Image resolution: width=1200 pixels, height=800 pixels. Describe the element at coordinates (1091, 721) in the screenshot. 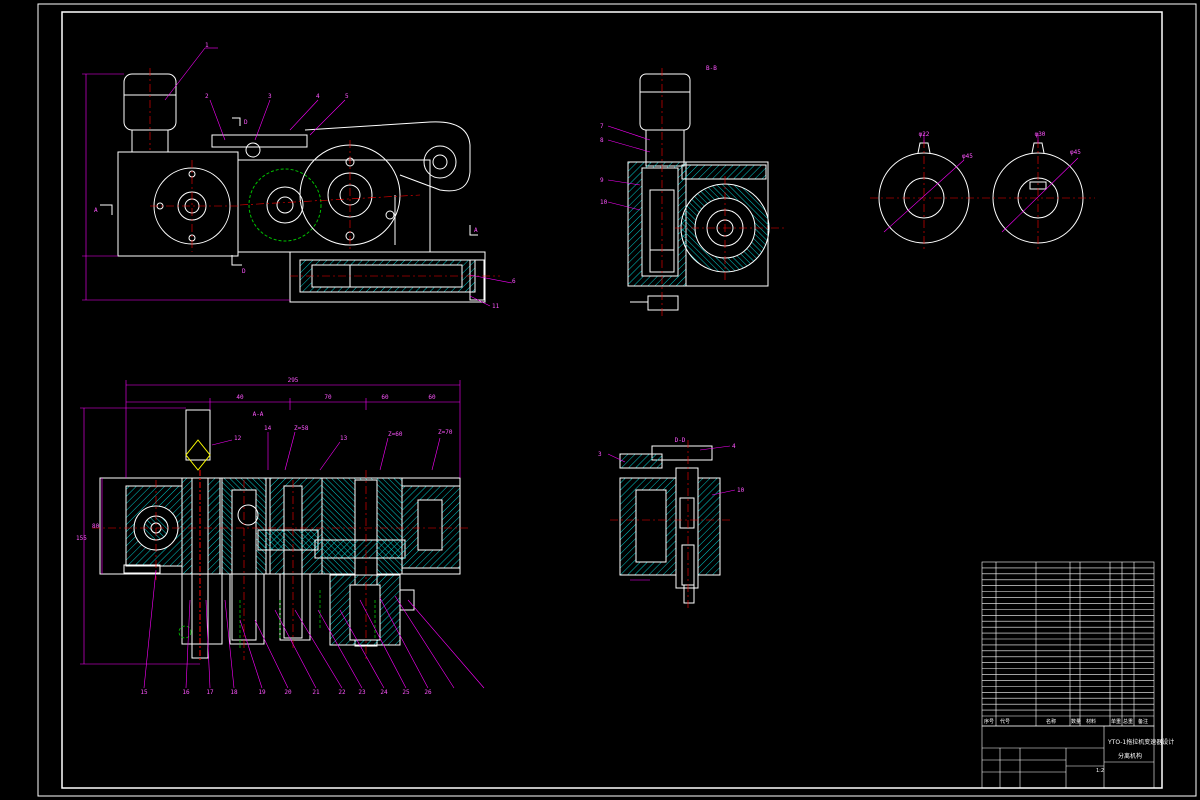

I see `bom-header-material: 材料` at that location.